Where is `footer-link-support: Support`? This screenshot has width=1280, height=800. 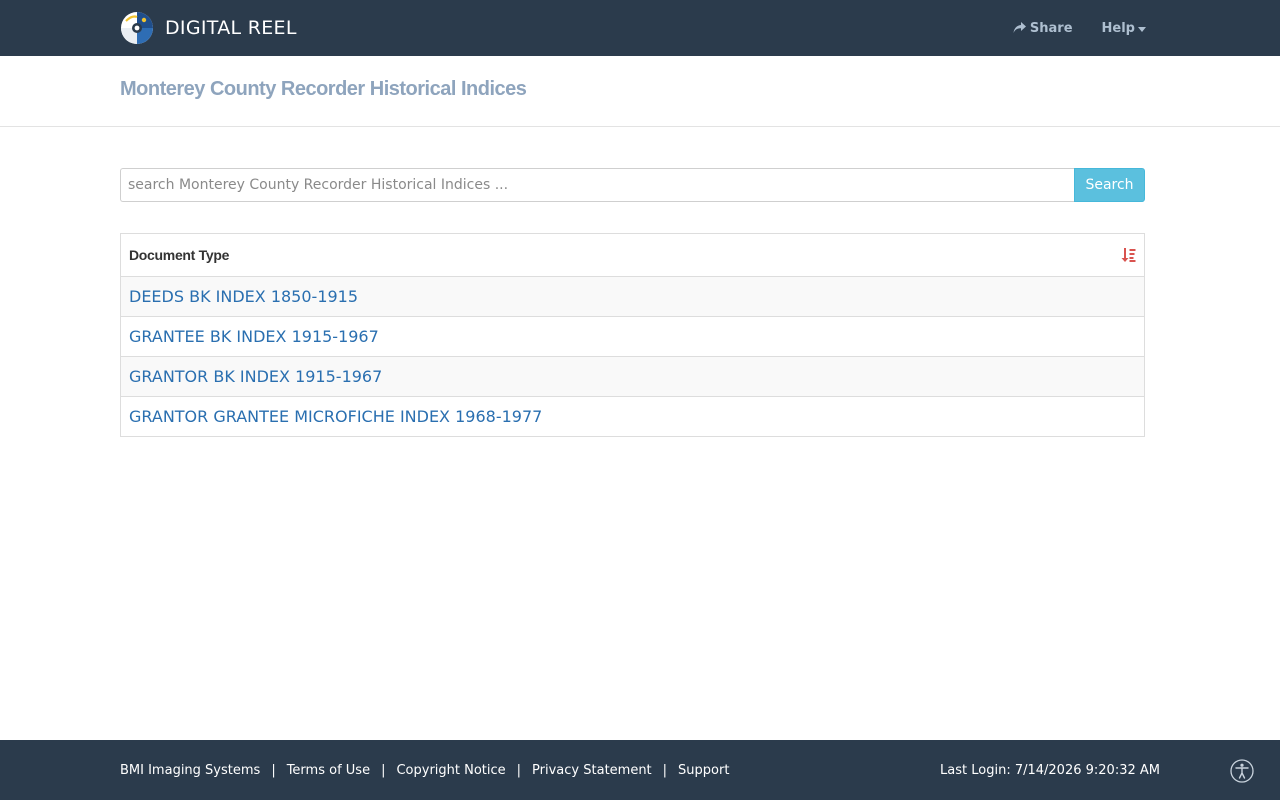
footer-link-support: Support is located at coordinates (703, 770).